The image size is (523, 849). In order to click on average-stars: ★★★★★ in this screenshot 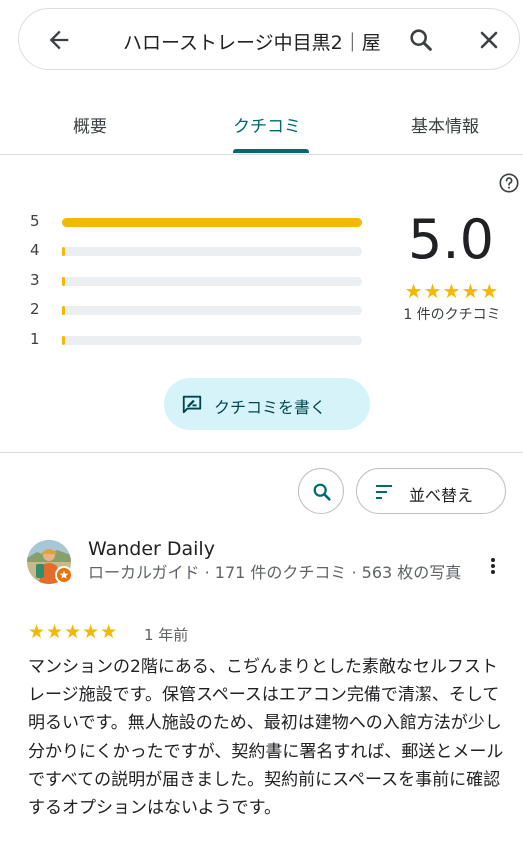, I will do `click(452, 291)`.